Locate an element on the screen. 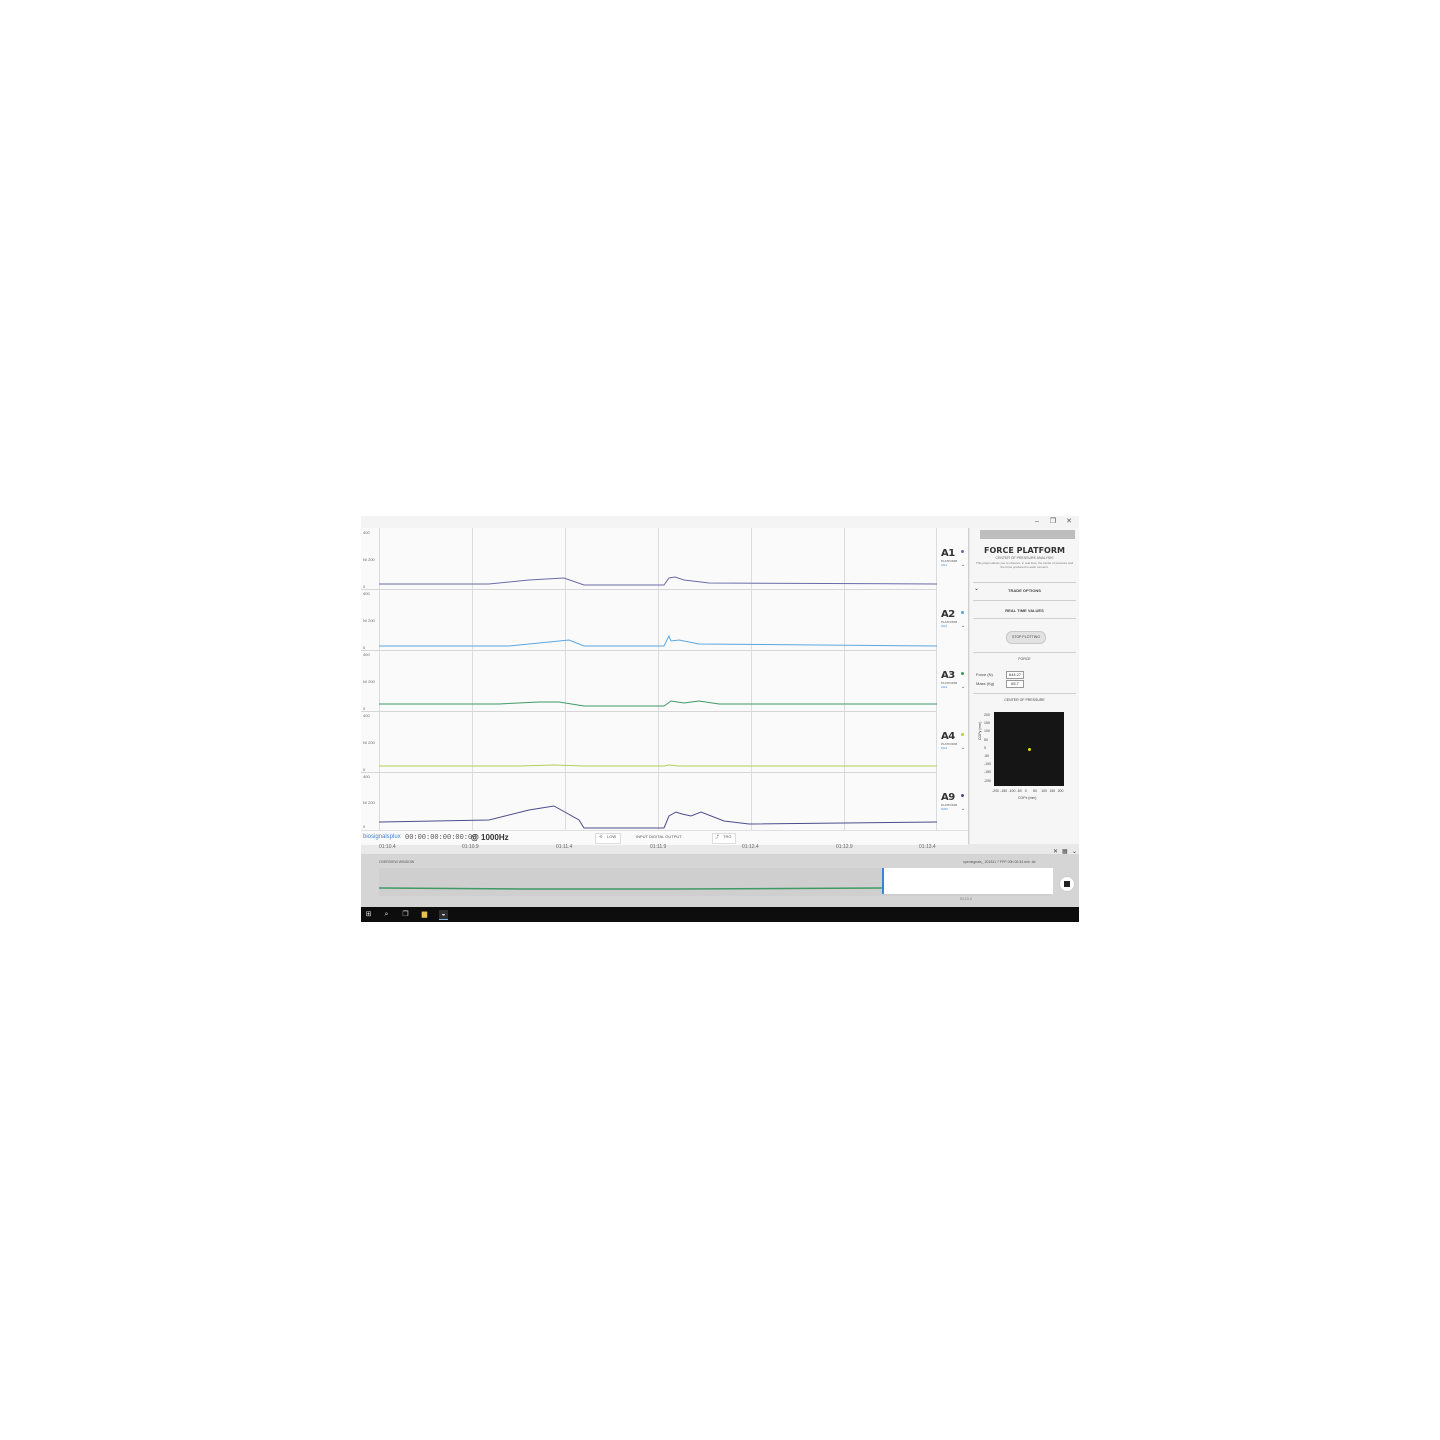 This screenshot has width=1440, height=1440. search-icon: ⌕ is located at coordinates (386, 914).